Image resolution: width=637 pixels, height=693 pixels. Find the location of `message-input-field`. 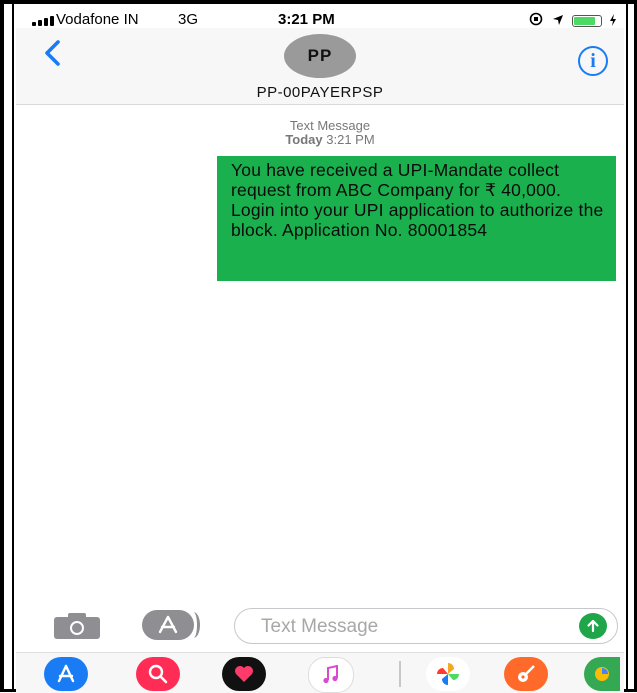

message-input-field is located at coordinates (426, 626).